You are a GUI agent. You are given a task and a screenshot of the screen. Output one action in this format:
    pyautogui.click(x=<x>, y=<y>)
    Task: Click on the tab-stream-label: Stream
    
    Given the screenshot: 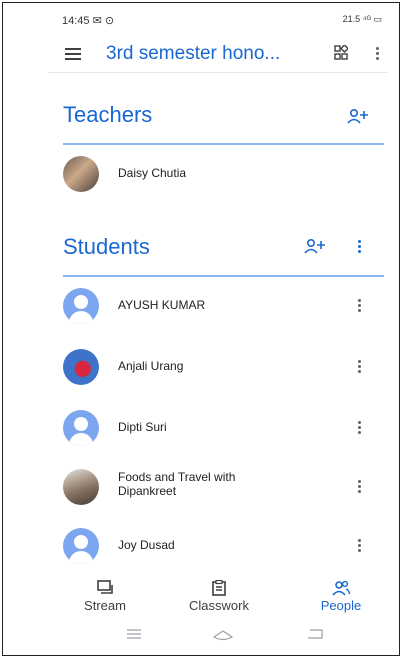 What is the action you would take?
    pyautogui.click(x=105, y=605)
    